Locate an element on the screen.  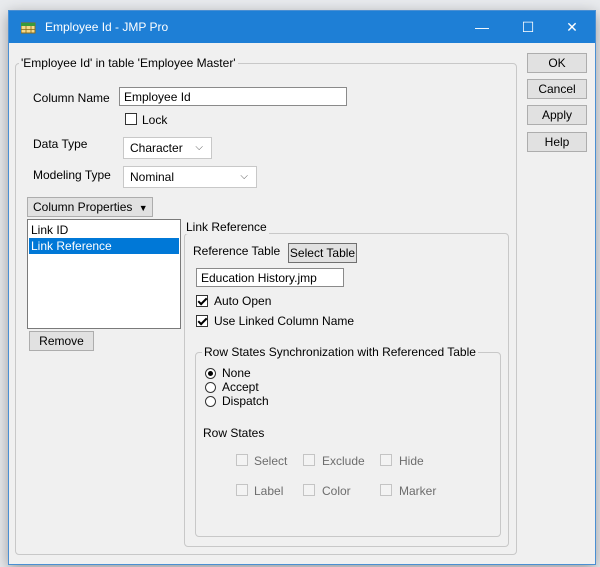
row-state-exclude-label: Exclude is located at coordinates (343, 461).